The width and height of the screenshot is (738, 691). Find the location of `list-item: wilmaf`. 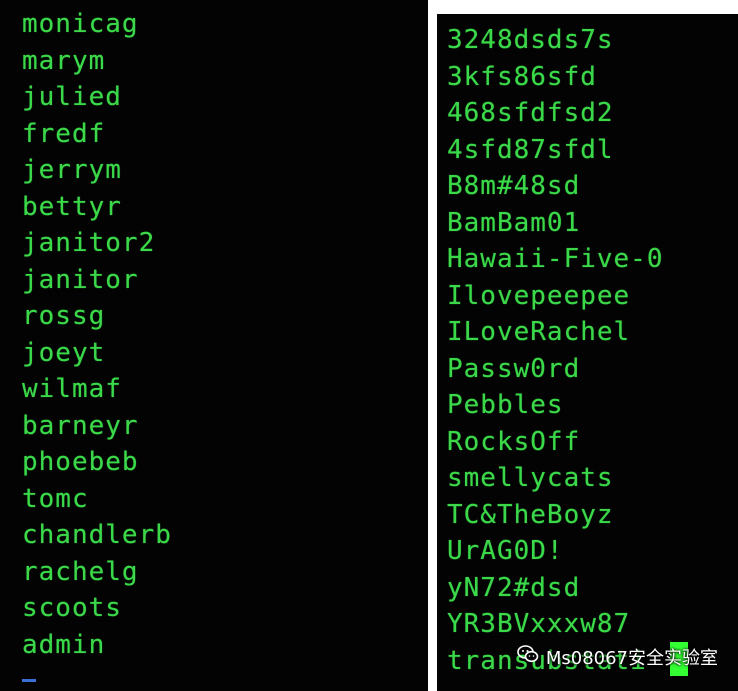

list-item: wilmaf is located at coordinates (72, 389).